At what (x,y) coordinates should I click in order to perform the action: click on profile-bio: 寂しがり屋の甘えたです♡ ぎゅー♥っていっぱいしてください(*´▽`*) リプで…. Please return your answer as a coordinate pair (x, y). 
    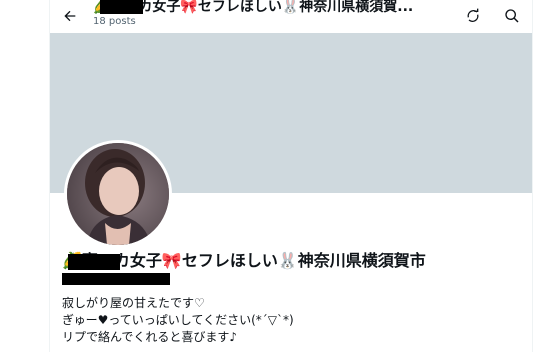
    Looking at the image, I should click on (178, 320).